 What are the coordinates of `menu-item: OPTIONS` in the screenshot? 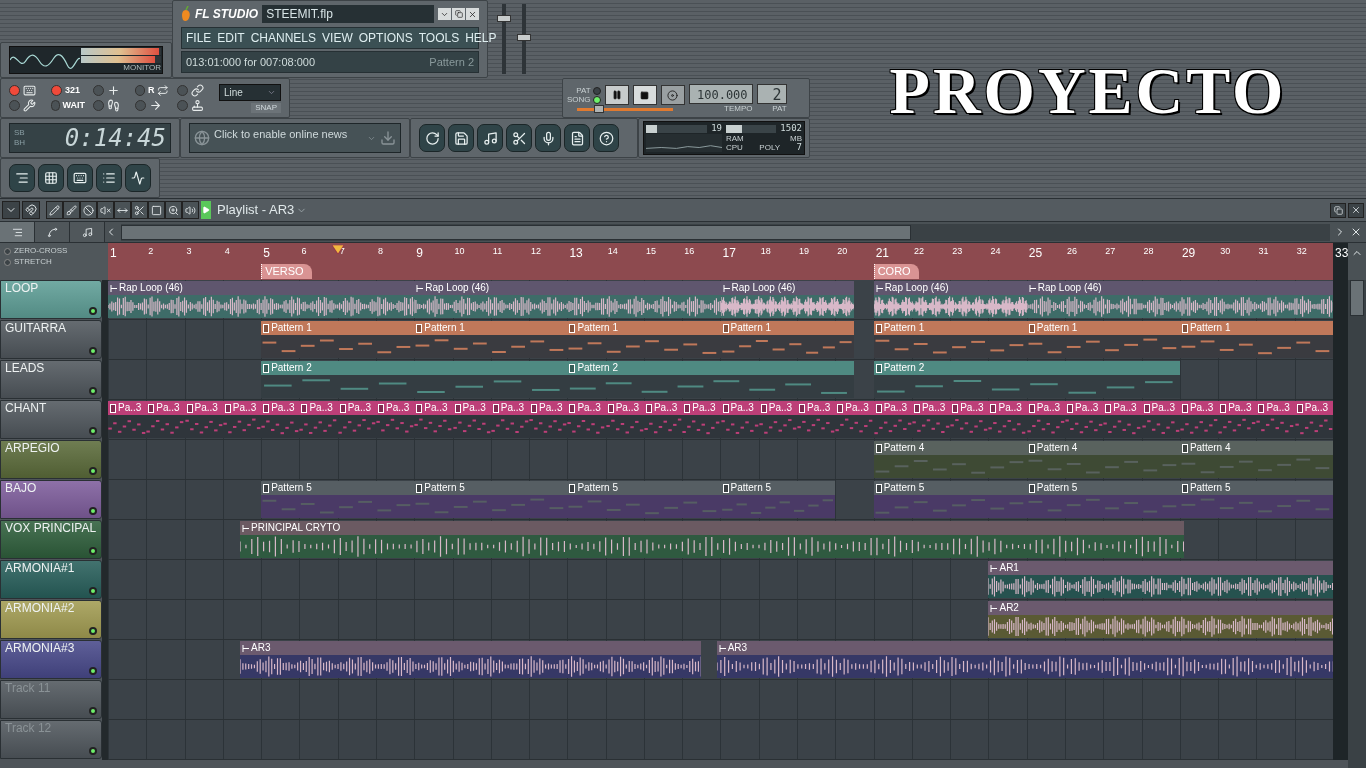 It's located at (385, 38).